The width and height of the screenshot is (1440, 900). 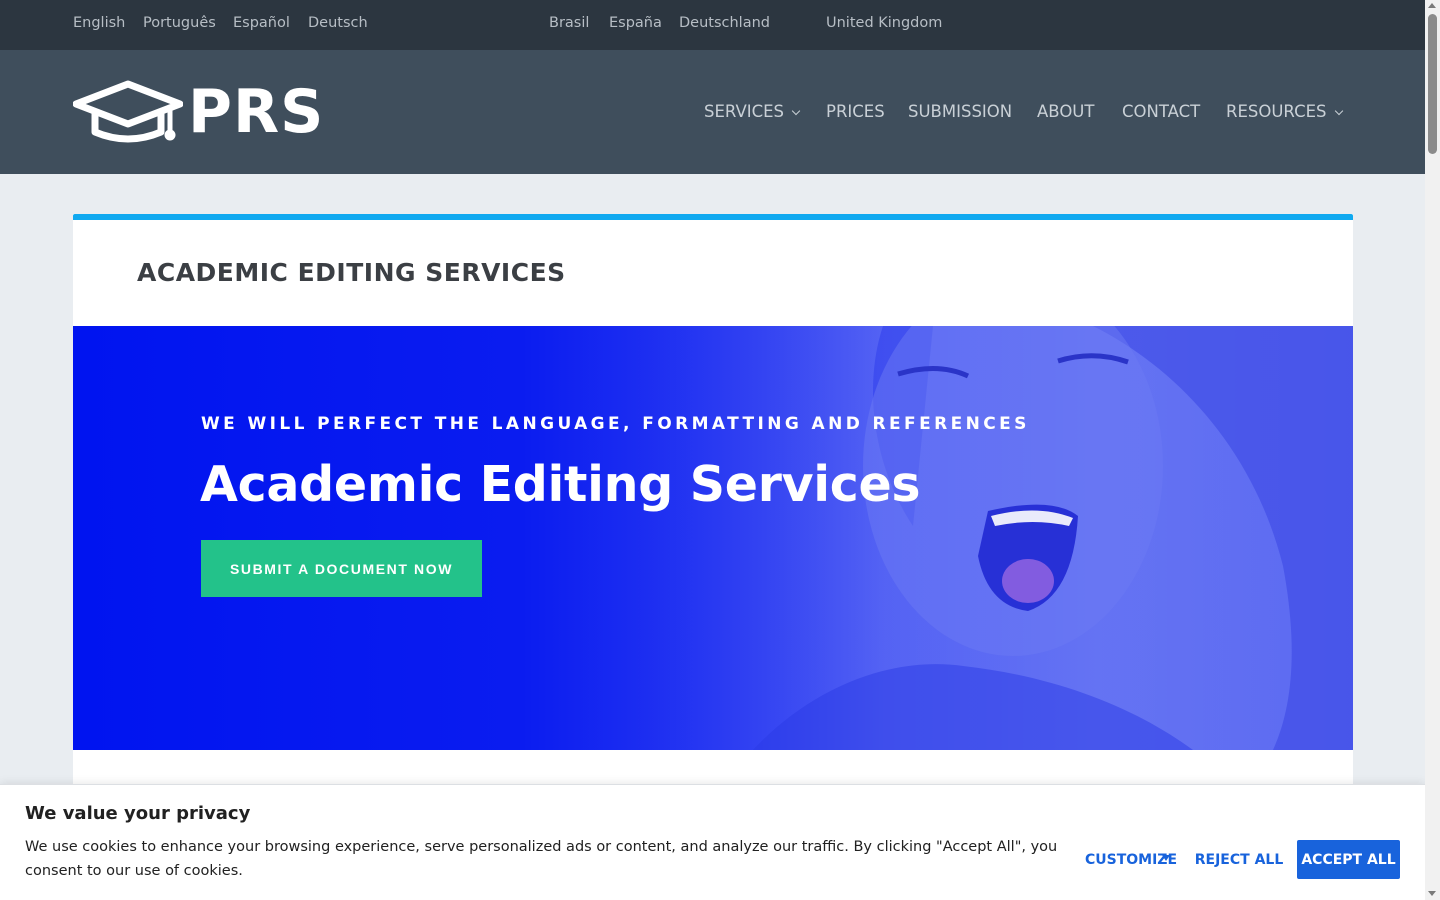 I want to click on nav-resources: RESOURCES, so click(x=1284, y=111).